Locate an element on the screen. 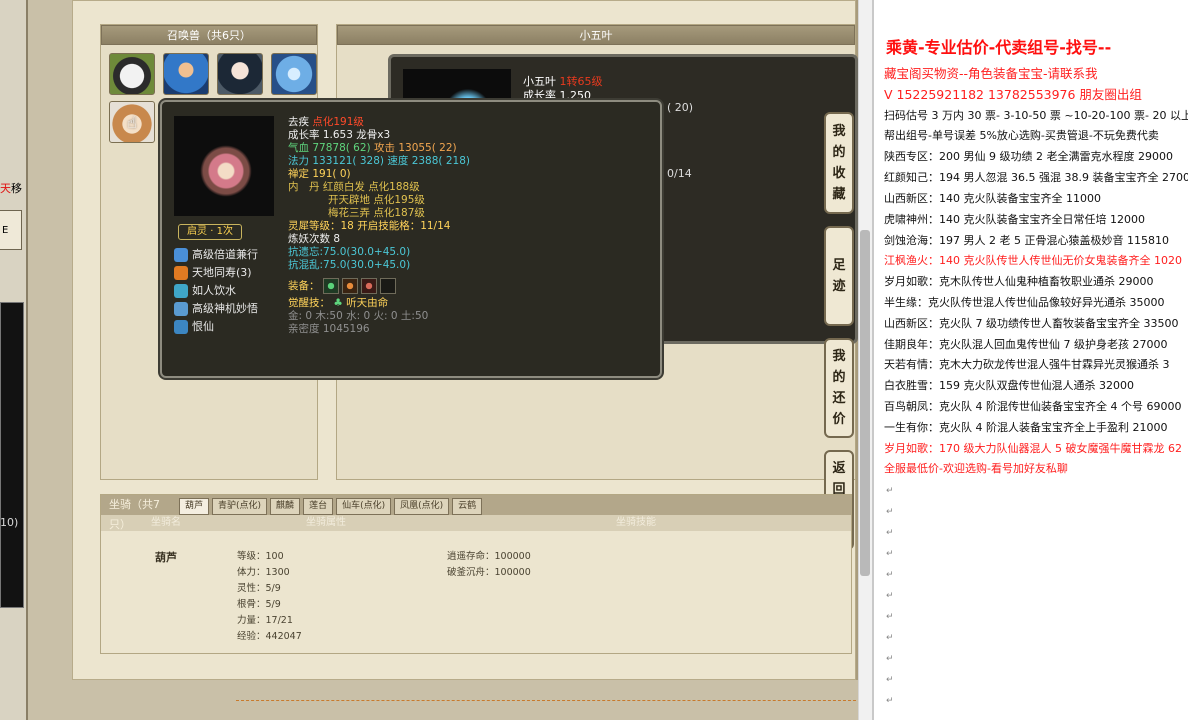 This screenshot has width=1188, height=720. neidan-name: 梅花三弄 is located at coordinates (349, 213).